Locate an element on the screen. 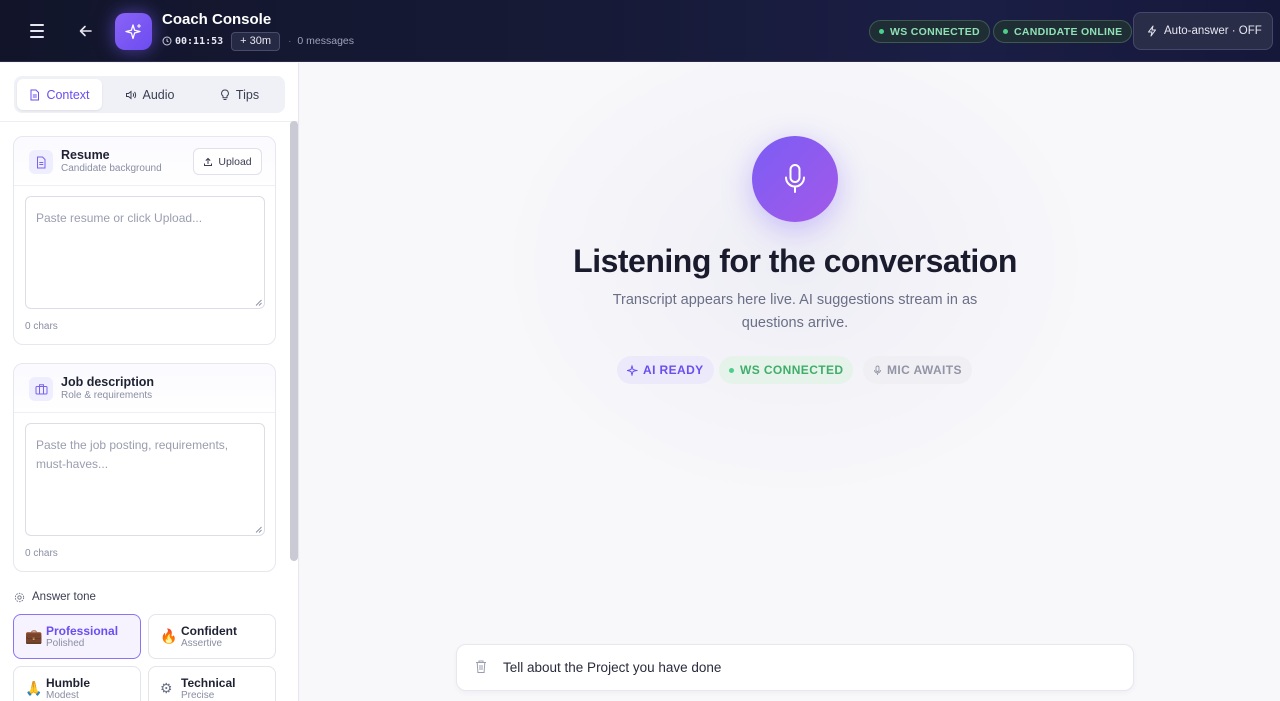 The width and height of the screenshot is (1280, 701). resume-card-header: Resume Candidate background Upload is located at coordinates (144, 161).